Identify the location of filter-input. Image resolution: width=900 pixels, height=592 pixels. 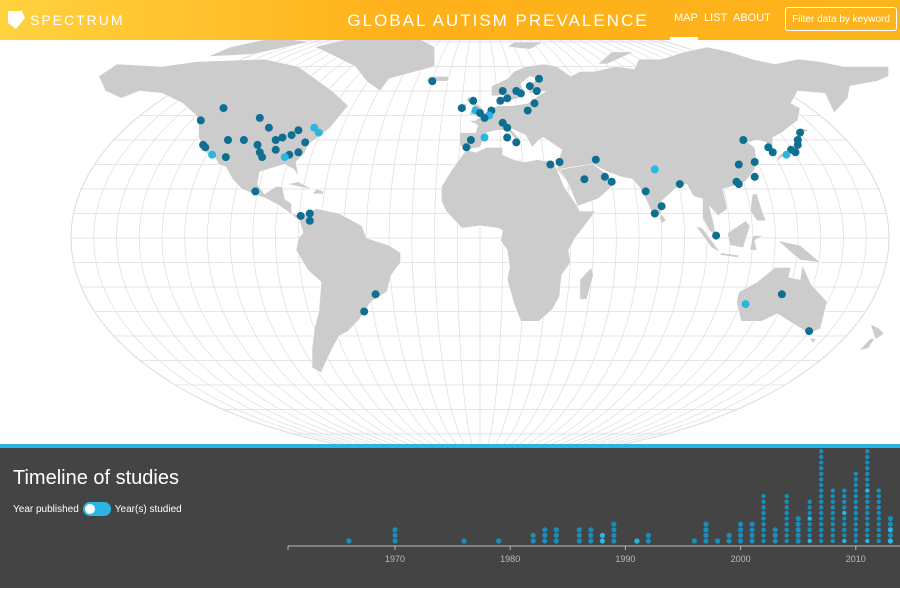
(841, 19).